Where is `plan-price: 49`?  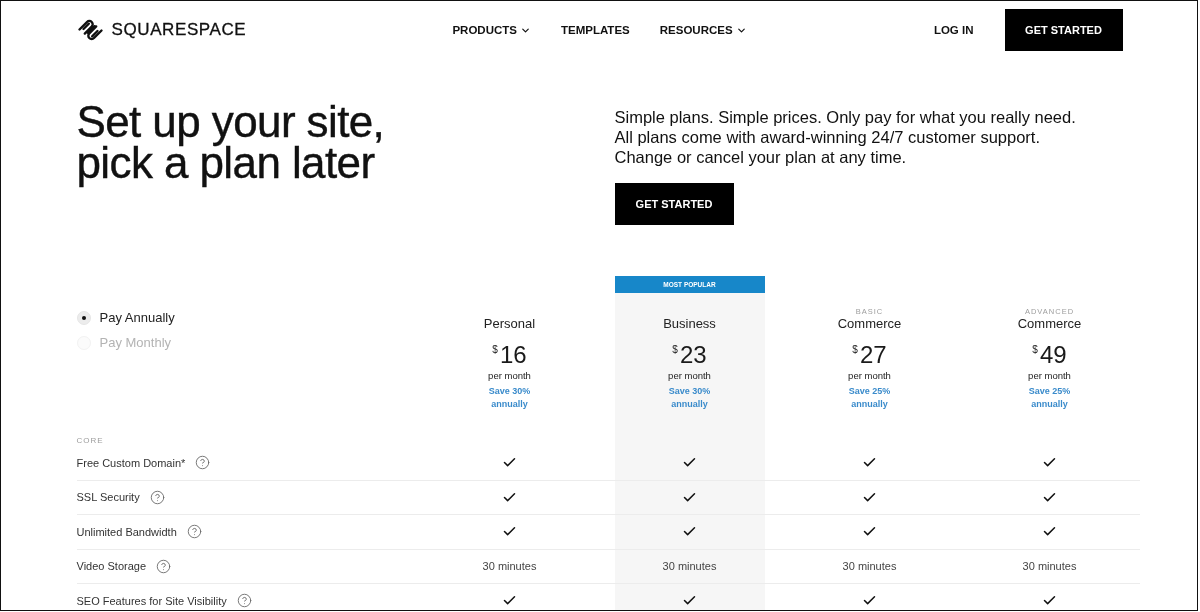 plan-price: 49 is located at coordinates (1053, 355).